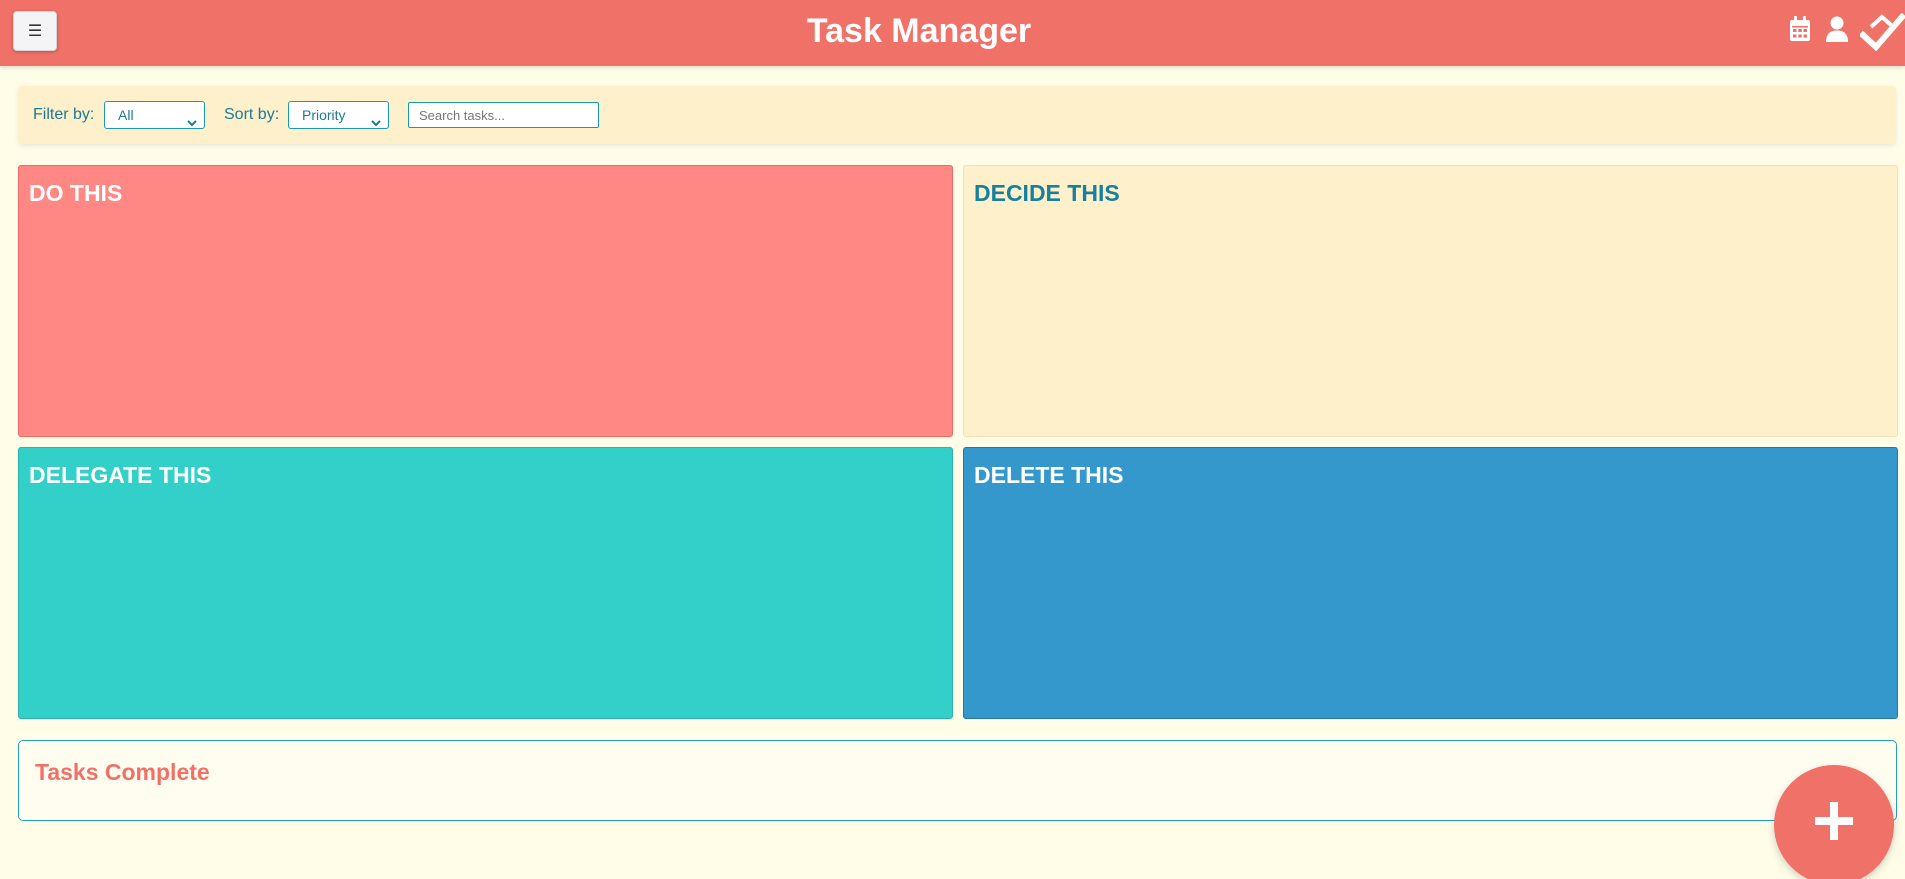 This screenshot has width=1905, height=879. I want to click on filter-select: All, so click(154, 115).